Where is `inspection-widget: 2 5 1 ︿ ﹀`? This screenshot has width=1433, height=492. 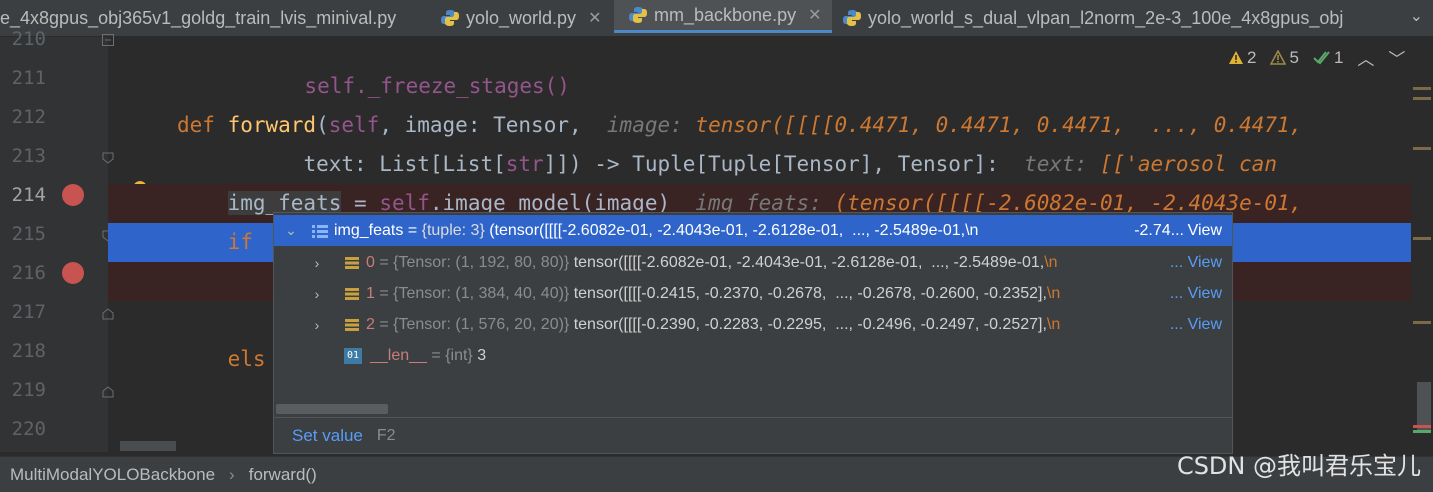
inspection-widget: 2 5 1 ︿ ﹀ is located at coordinates (1316, 57).